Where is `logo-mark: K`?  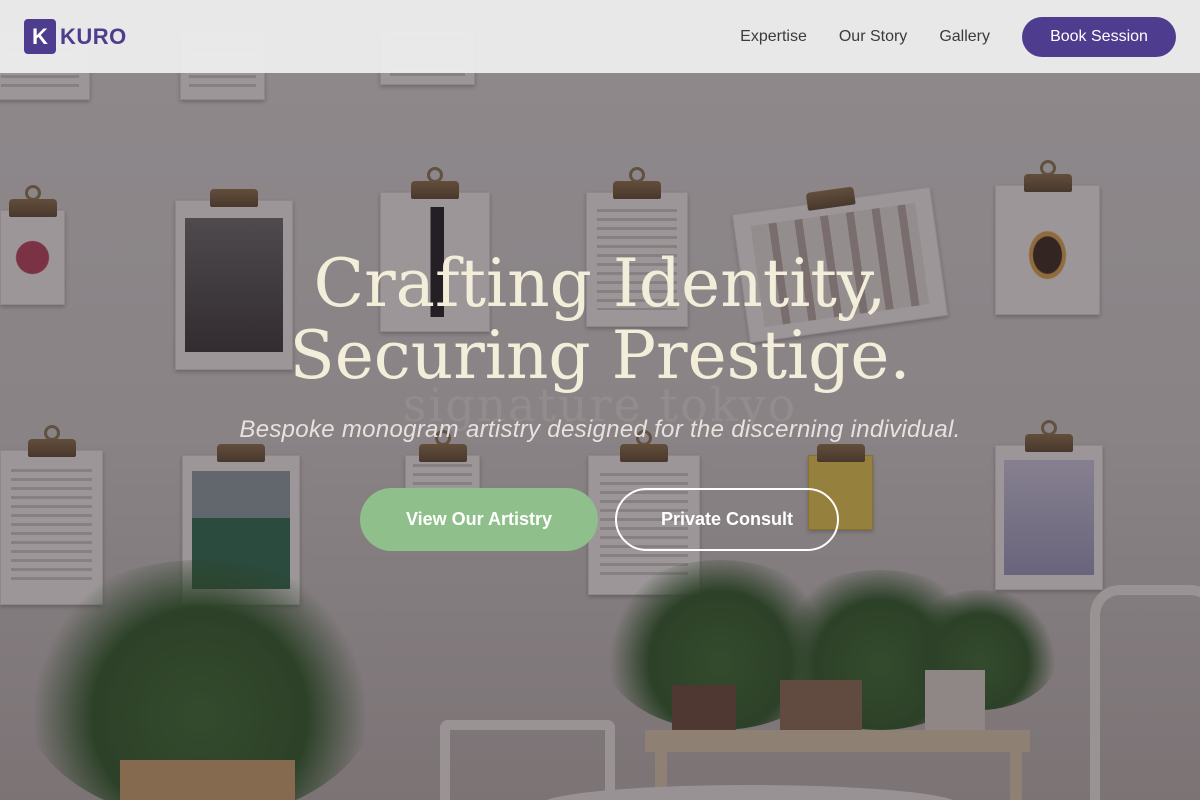 logo-mark: K is located at coordinates (40, 36).